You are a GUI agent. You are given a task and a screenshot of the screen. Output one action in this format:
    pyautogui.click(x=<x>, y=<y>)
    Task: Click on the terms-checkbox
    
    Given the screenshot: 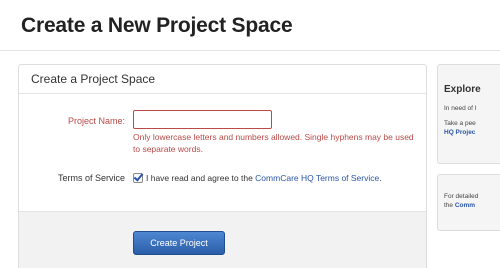 What is the action you would take?
    pyautogui.click(x=138, y=178)
    